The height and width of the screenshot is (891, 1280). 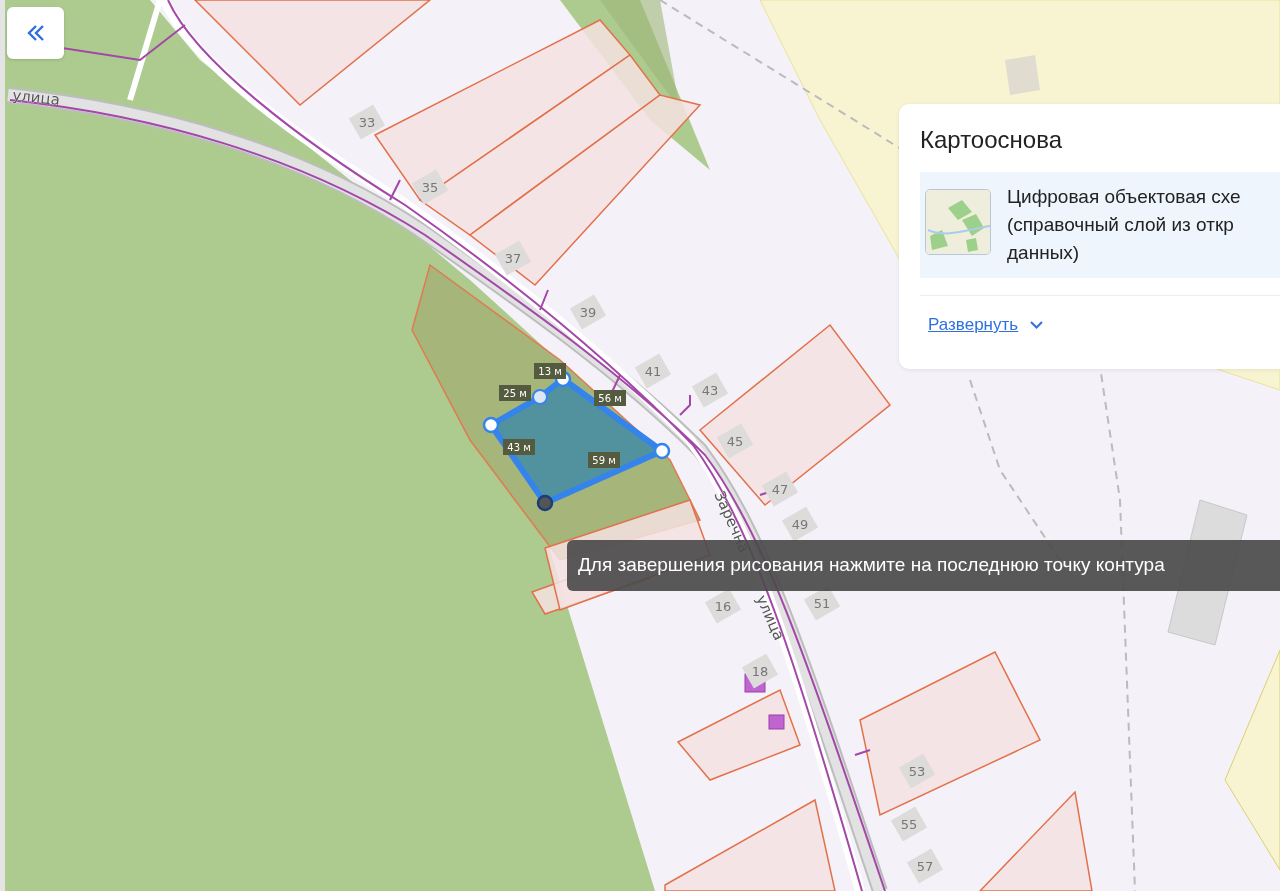 I want to click on house-number: 43, so click(x=710, y=390).